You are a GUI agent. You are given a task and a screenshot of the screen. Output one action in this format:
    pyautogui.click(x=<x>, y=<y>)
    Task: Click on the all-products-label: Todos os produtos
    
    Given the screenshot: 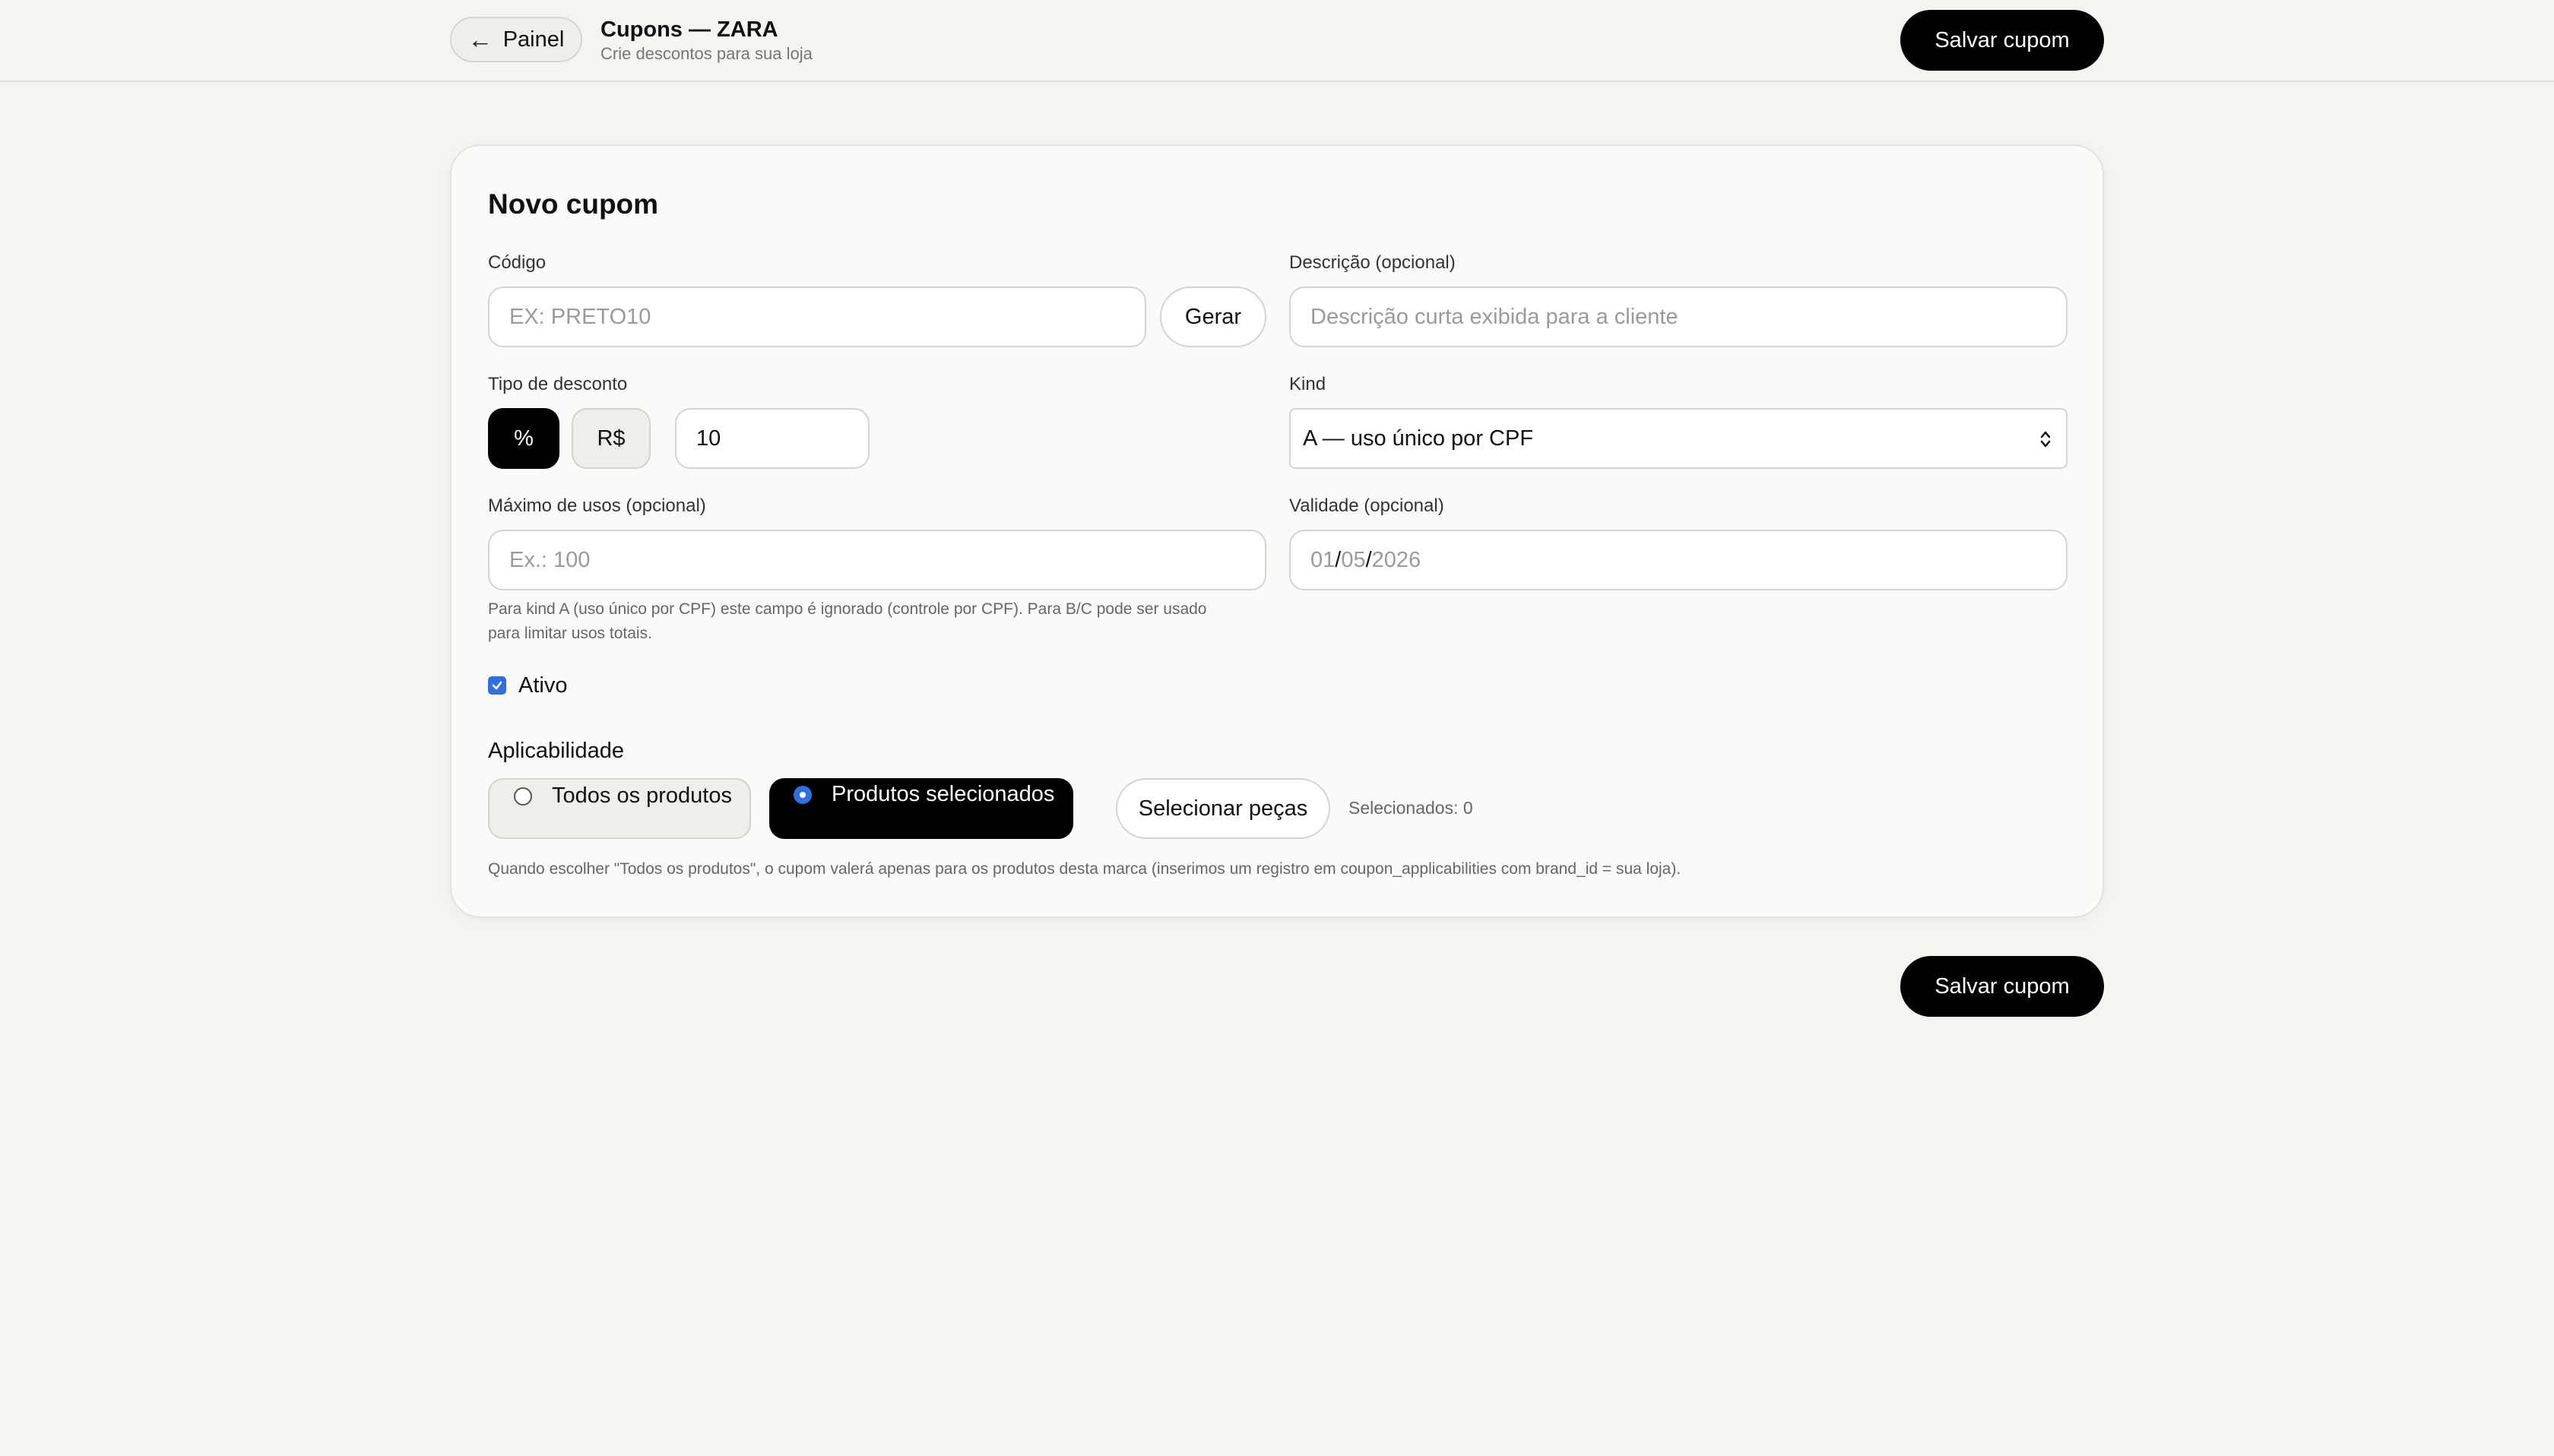 What is the action you would take?
    pyautogui.click(x=642, y=796)
    